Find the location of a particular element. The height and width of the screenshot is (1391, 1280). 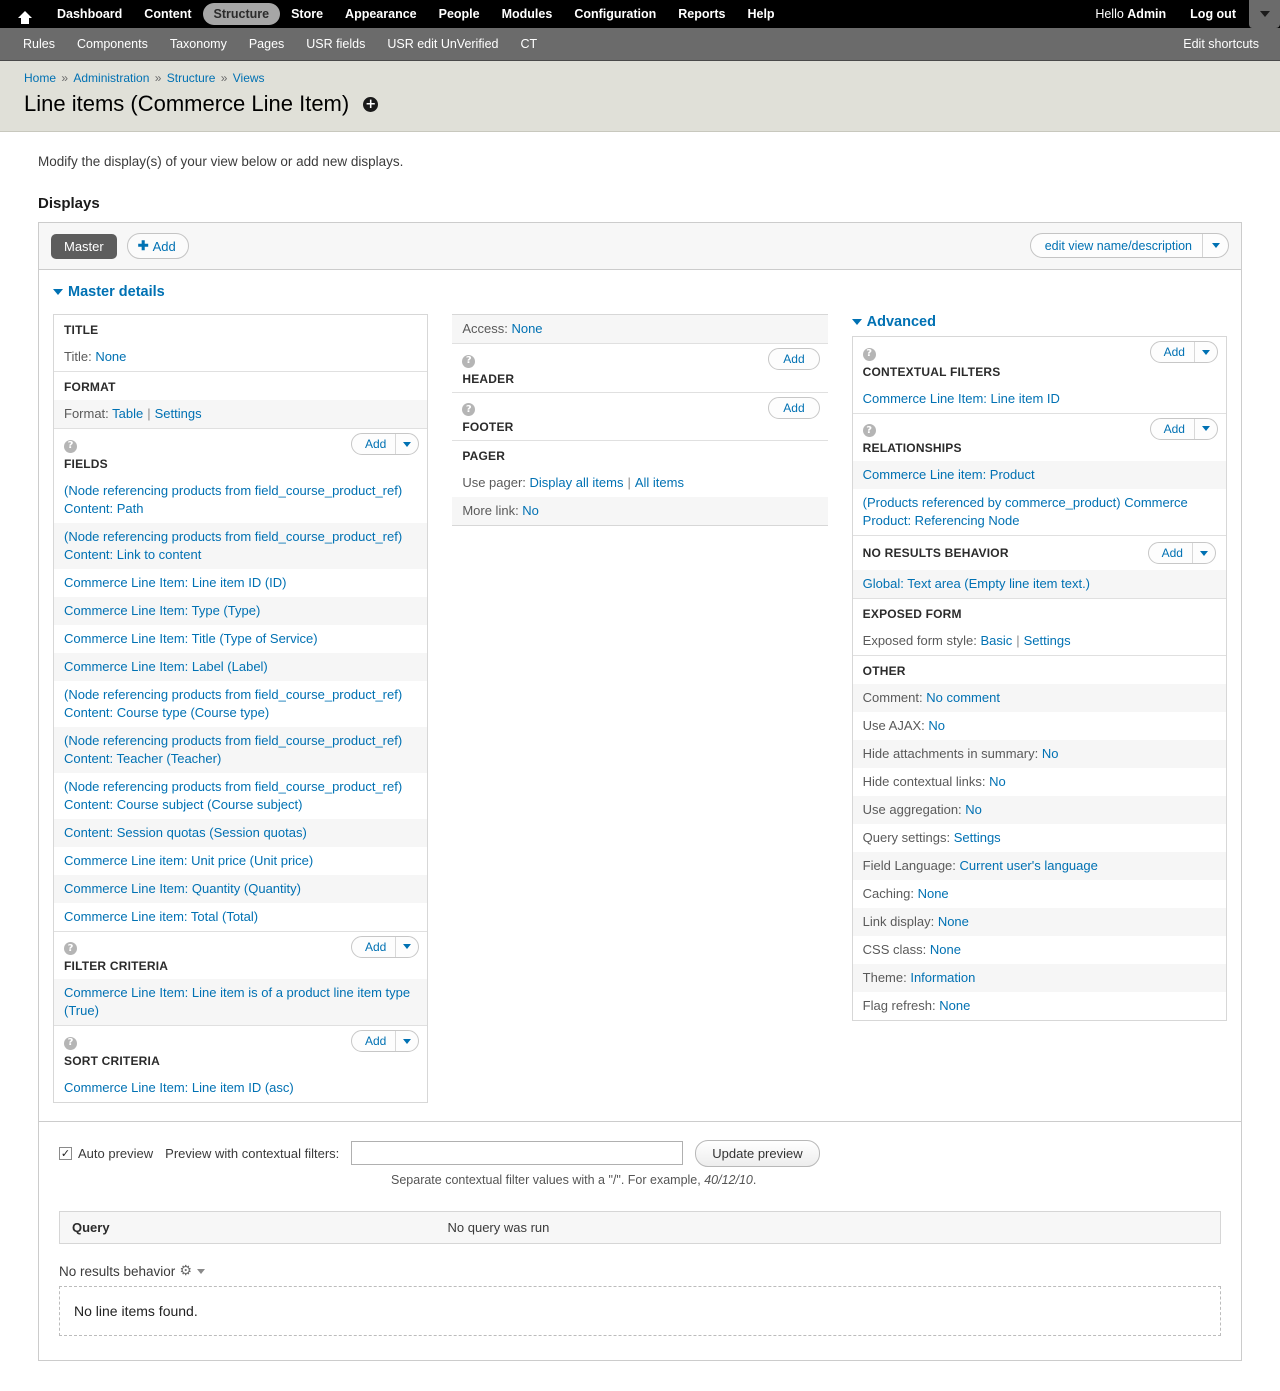

item-link: Commerce Line Item: Quantity (Quantity) is located at coordinates (182, 888).